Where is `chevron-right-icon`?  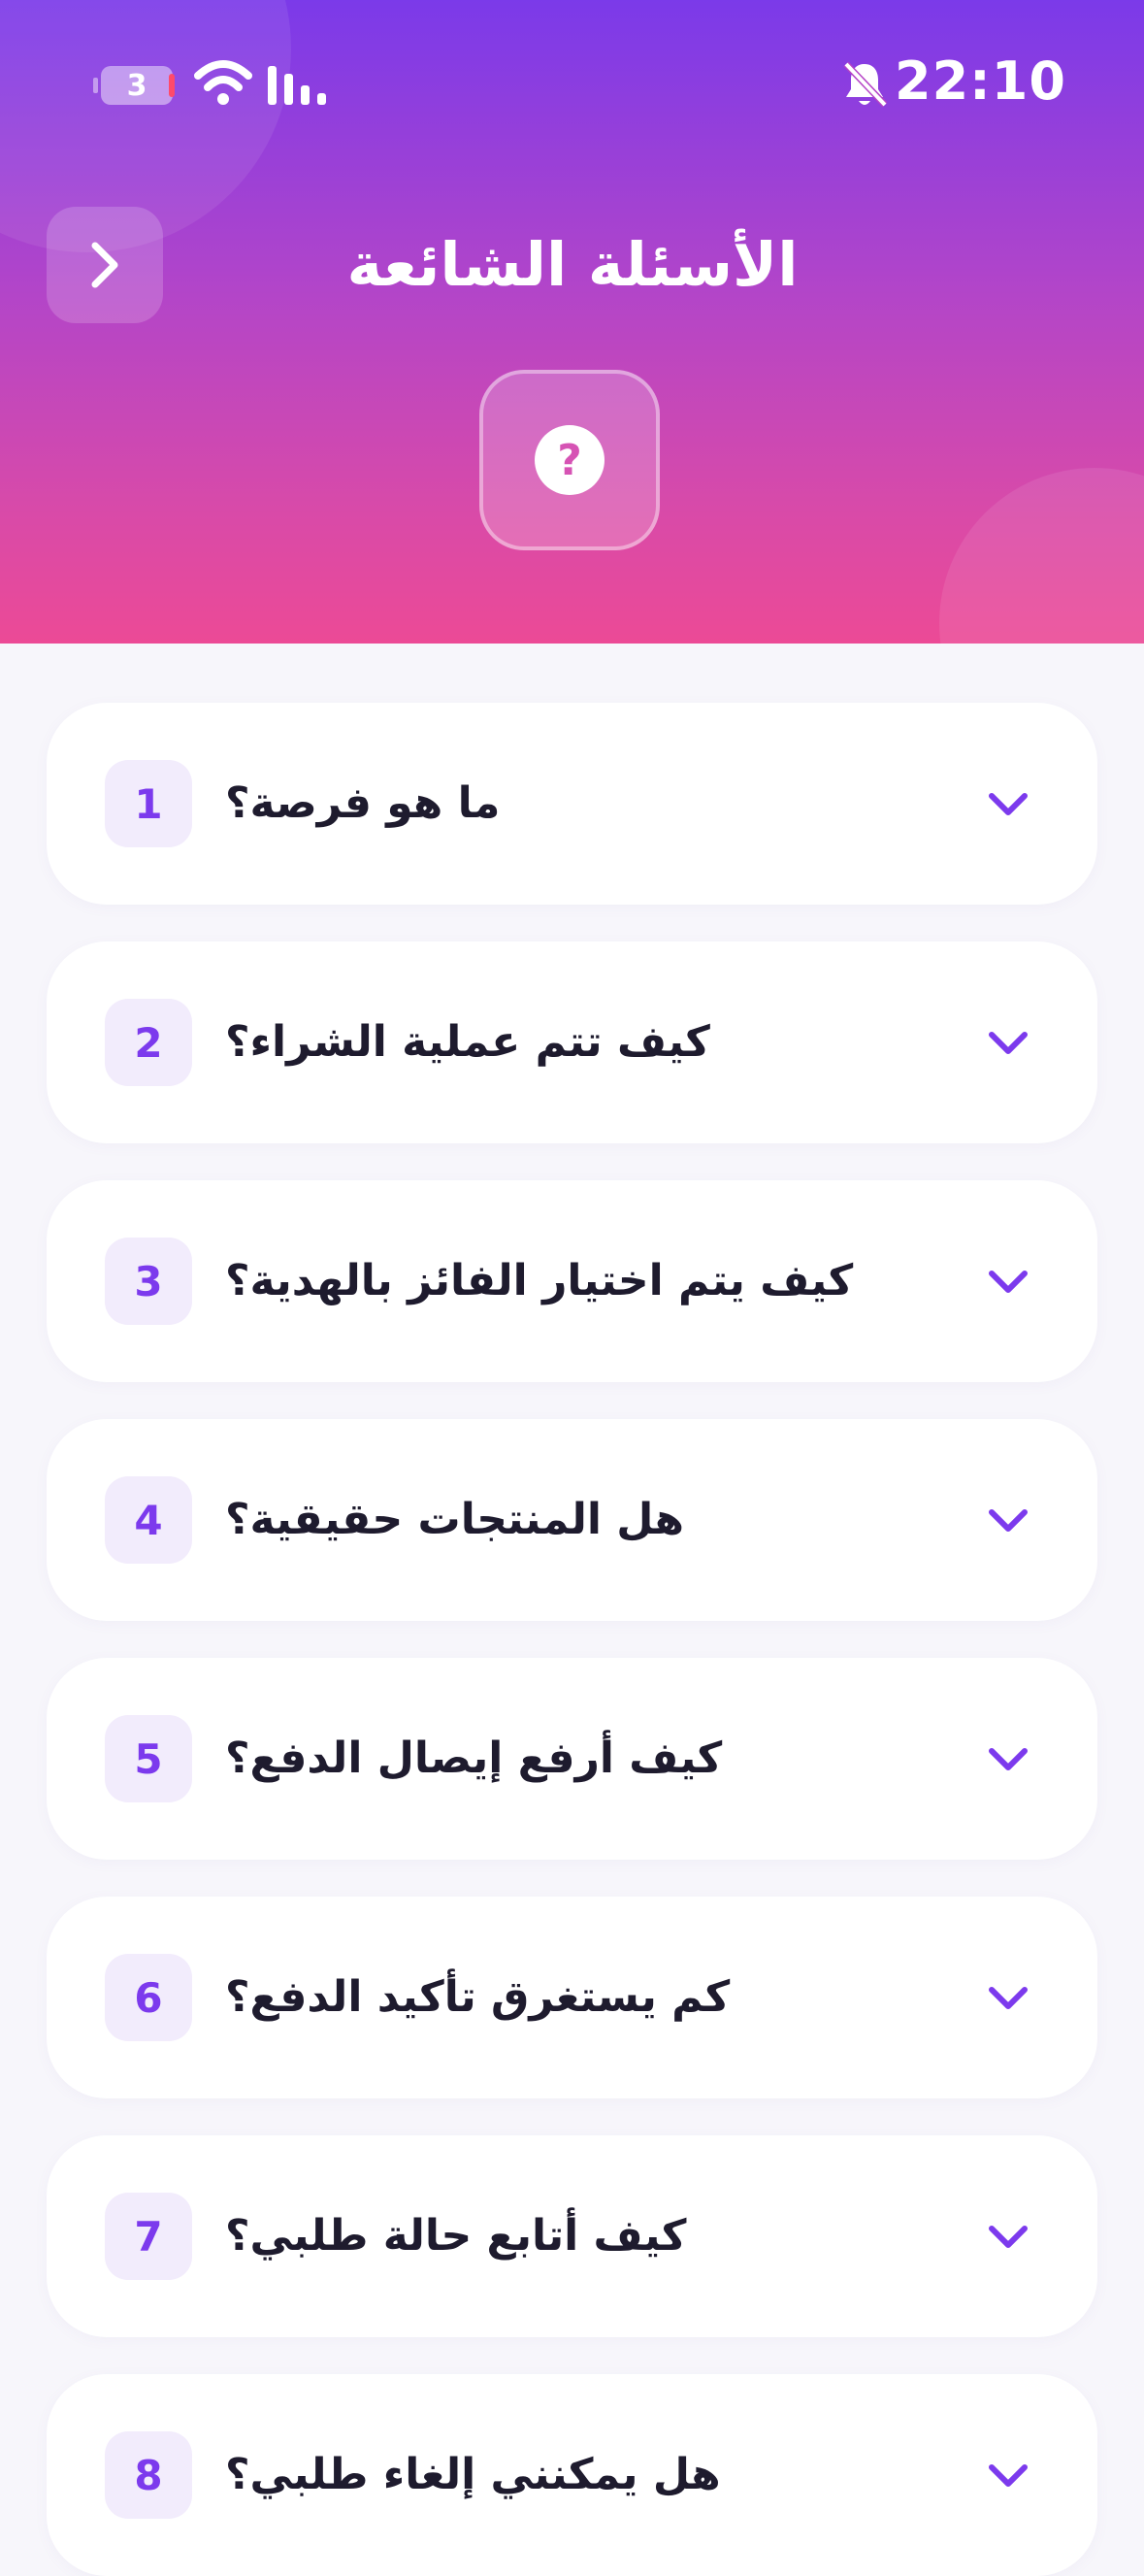
chevron-right-icon is located at coordinates (104, 265).